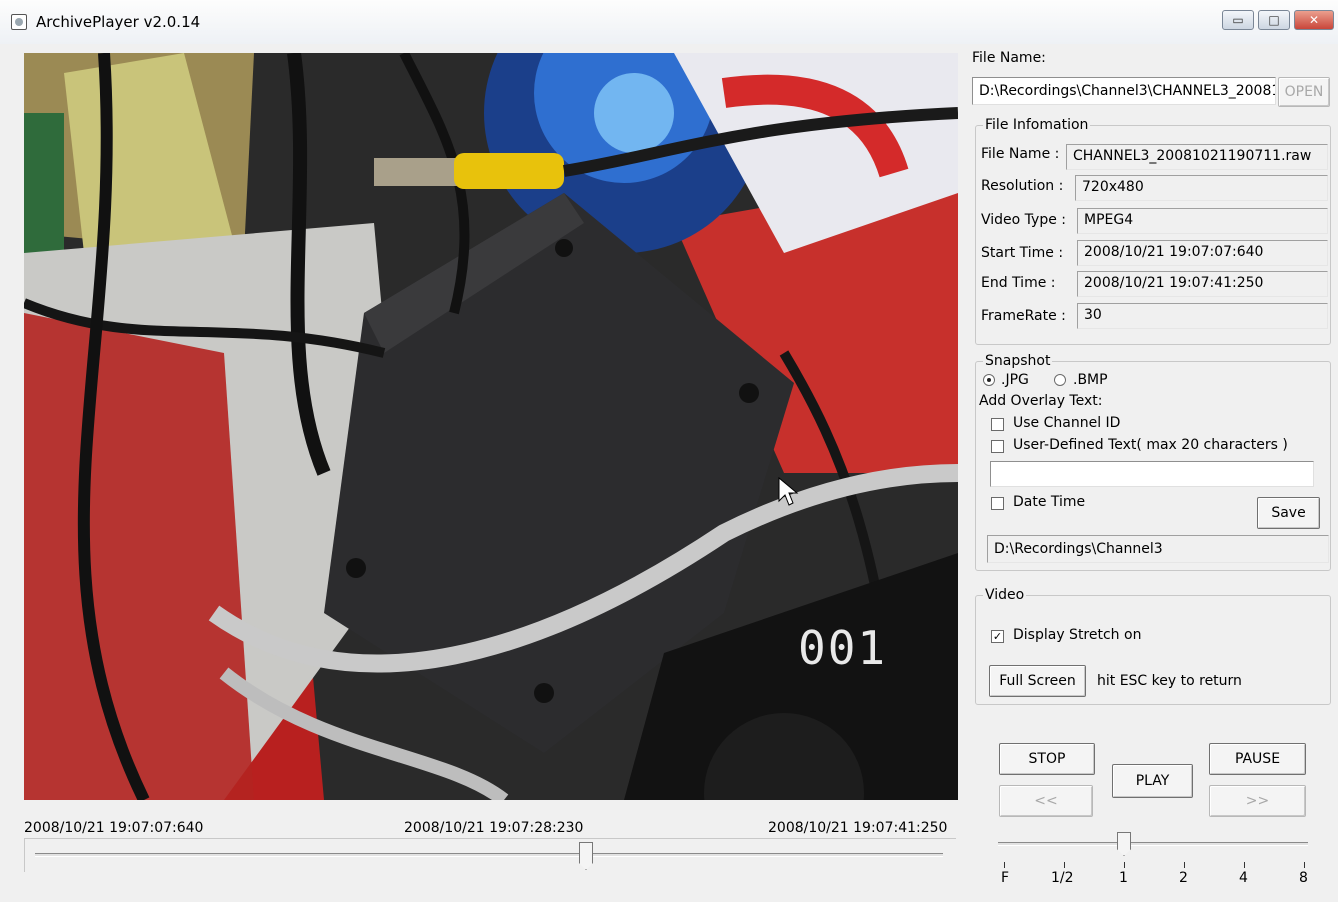 The width and height of the screenshot is (1338, 902). What do you see at coordinates (1150, 445) in the screenshot?
I see `user-defined-text-label: User-Defined Text( max 20 characters )` at bounding box center [1150, 445].